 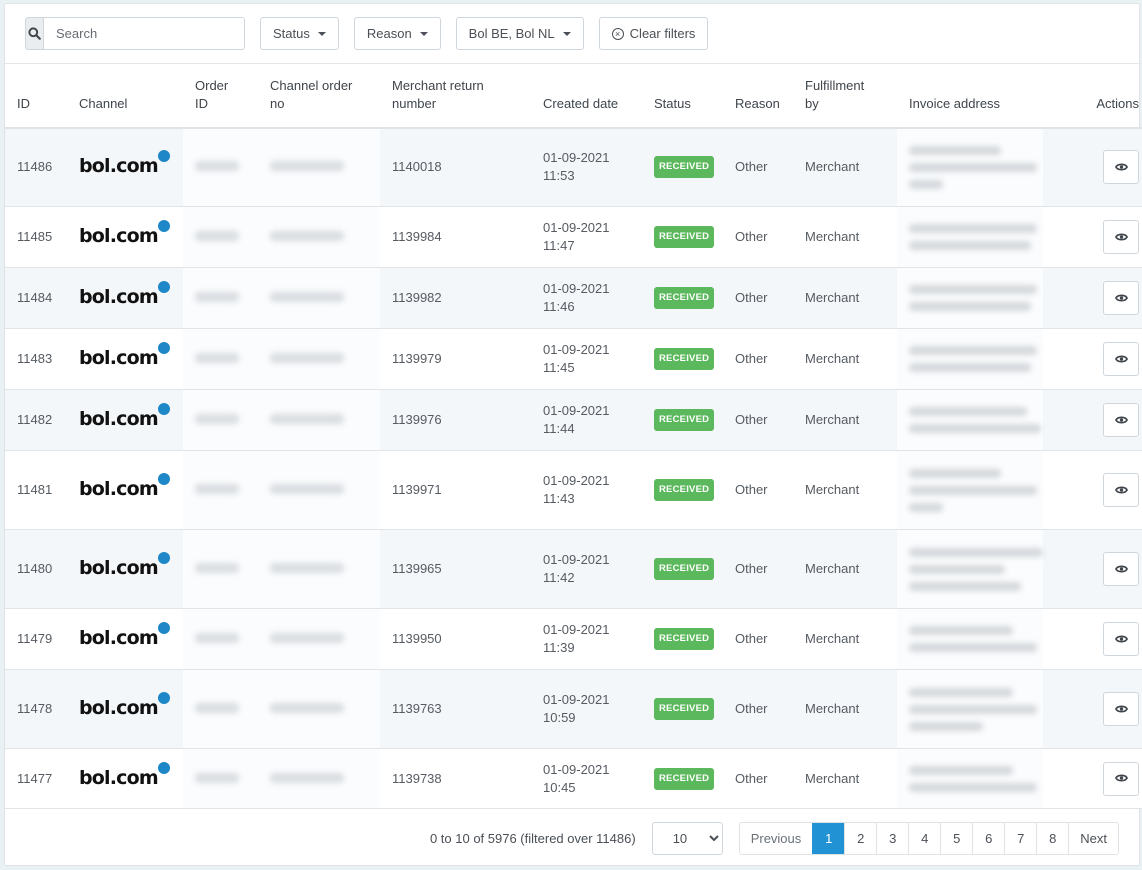 I want to click on caret-down-icon, so click(x=423, y=33).